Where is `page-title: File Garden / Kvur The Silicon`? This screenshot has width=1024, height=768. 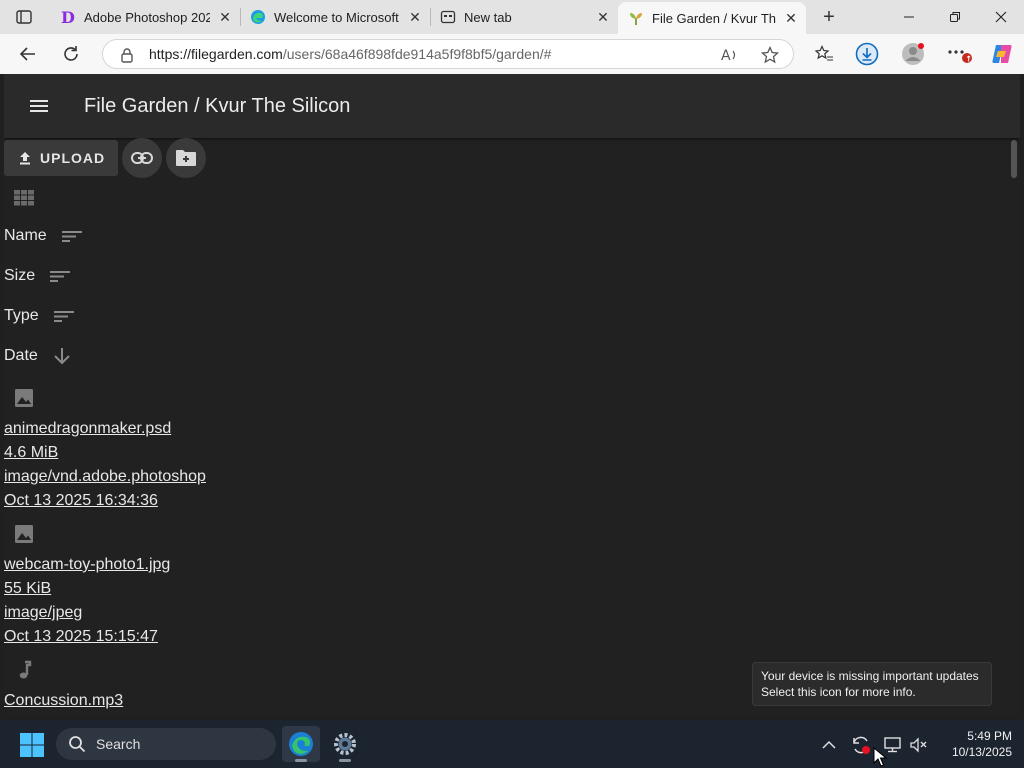 page-title: File Garden / Kvur The Silicon is located at coordinates (217, 106).